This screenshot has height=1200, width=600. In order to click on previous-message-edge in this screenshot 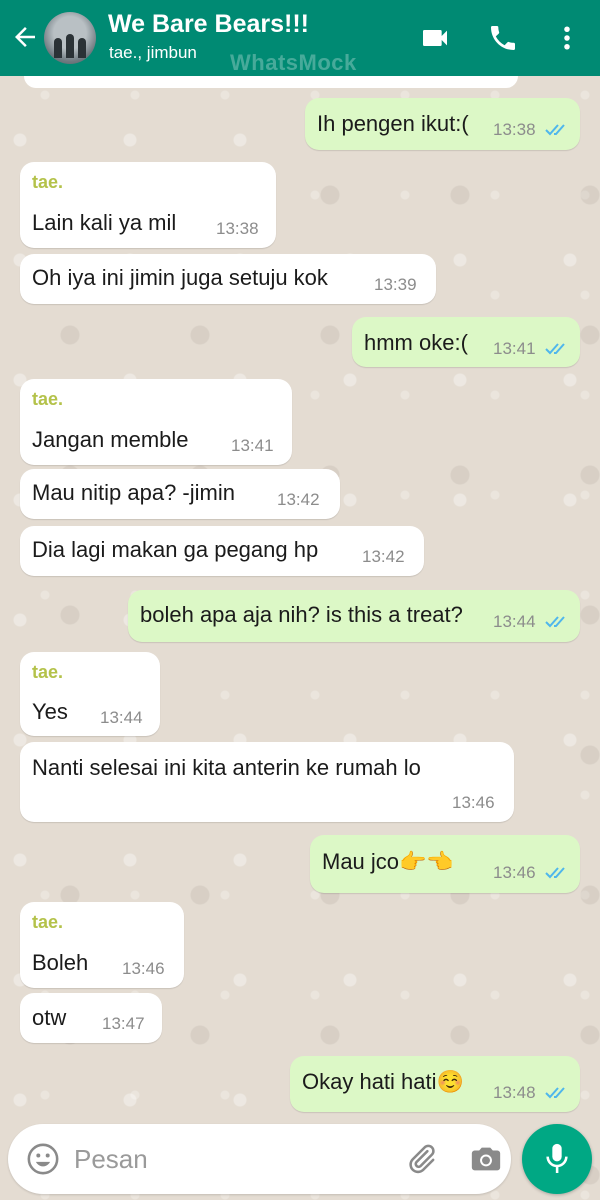, I will do `click(271, 82)`.